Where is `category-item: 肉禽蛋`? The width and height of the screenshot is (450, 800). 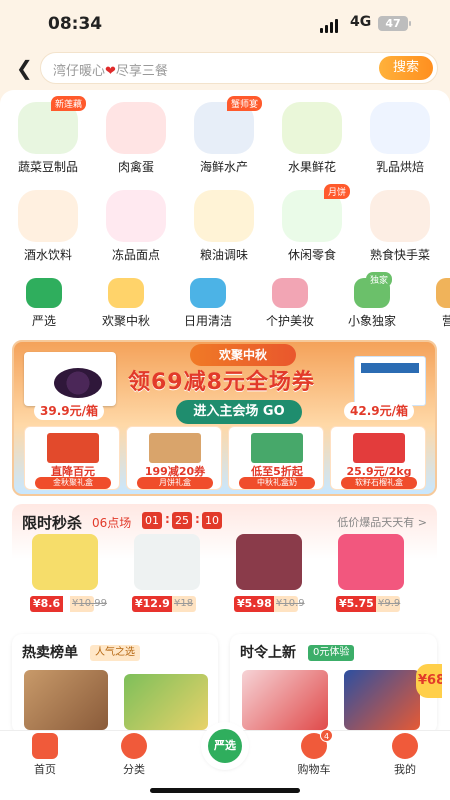 category-item: 肉禽蛋 is located at coordinates (136, 138).